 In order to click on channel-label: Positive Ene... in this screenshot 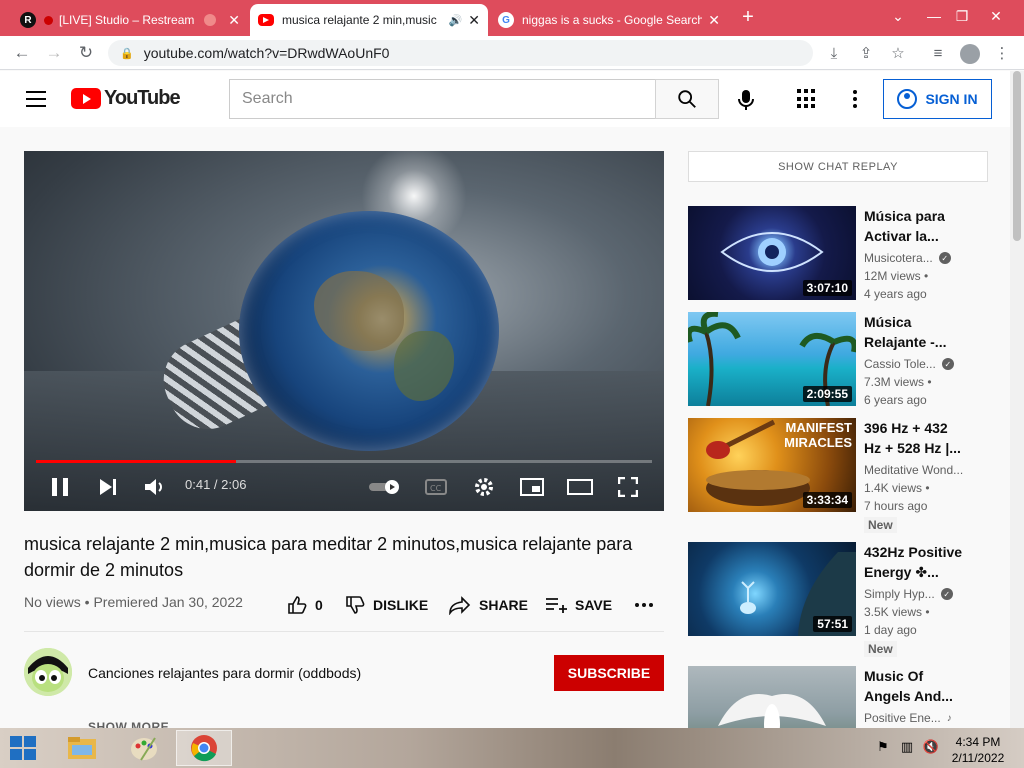, I will do `click(902, 718)`.